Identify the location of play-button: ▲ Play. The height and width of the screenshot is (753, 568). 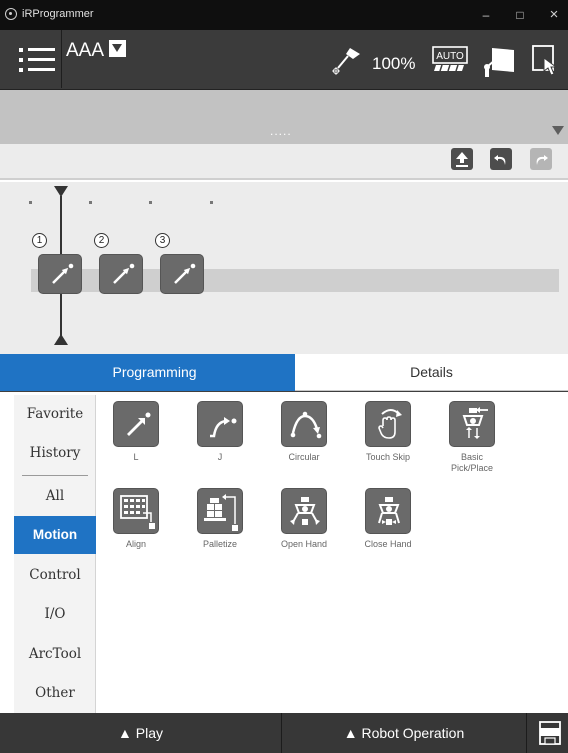
(140, 733).